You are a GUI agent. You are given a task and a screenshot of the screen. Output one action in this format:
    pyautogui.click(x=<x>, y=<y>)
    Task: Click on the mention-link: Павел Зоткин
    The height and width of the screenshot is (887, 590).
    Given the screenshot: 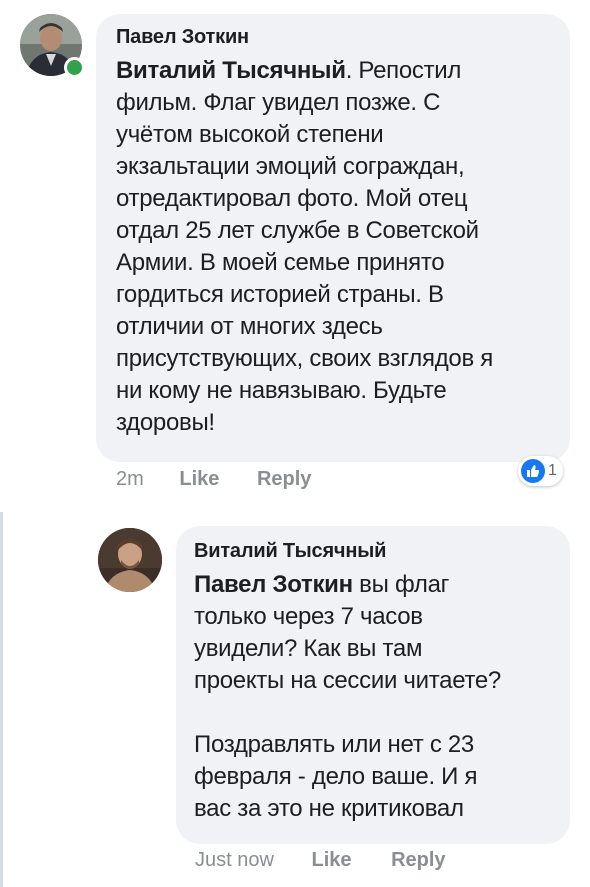 What is the action you would take?
    pyautogui.click(x=273, y=584)
    